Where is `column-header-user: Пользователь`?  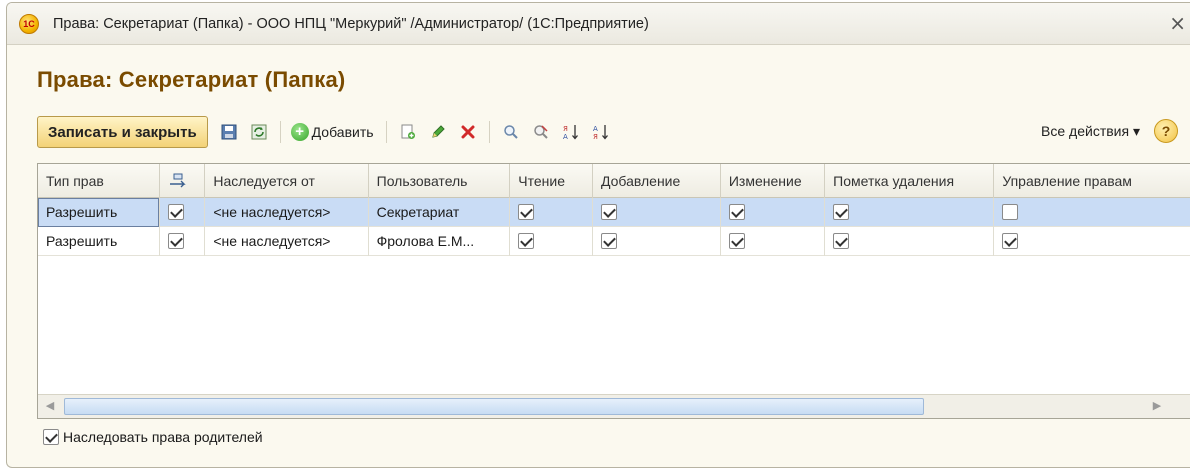 column-header-user: Пользователь is located at coordinates (440, 181).